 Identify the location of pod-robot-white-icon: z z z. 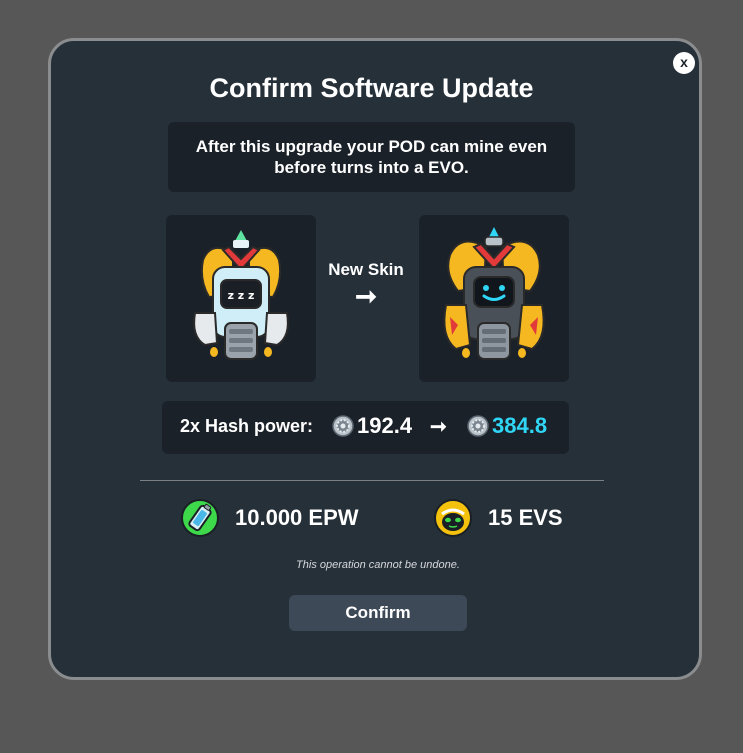
(241, 295).